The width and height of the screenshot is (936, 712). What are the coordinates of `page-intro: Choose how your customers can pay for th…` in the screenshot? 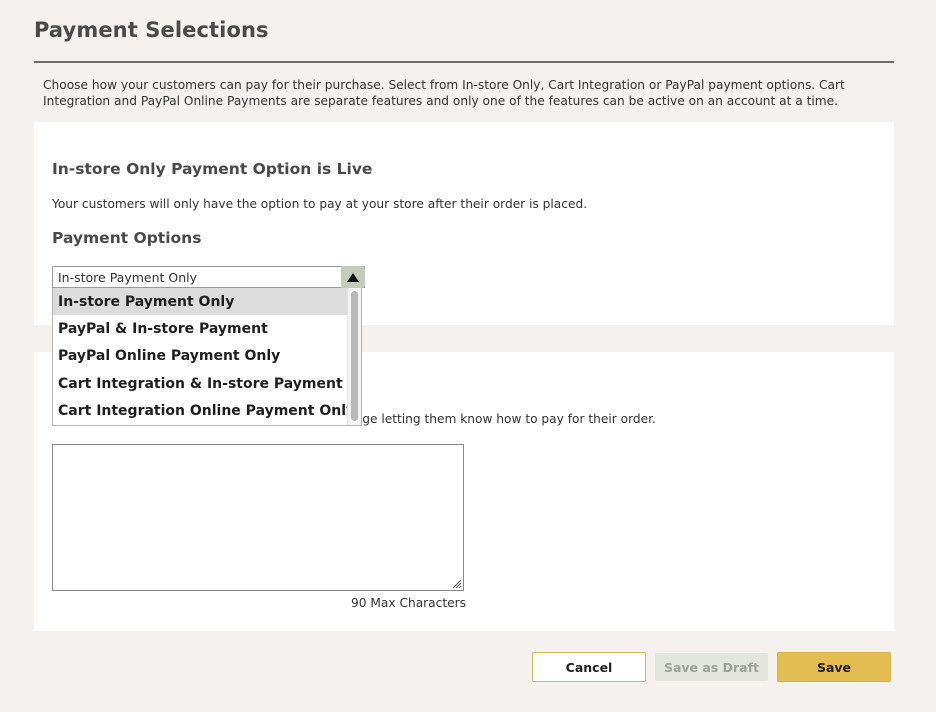 It's located at (444, 93).